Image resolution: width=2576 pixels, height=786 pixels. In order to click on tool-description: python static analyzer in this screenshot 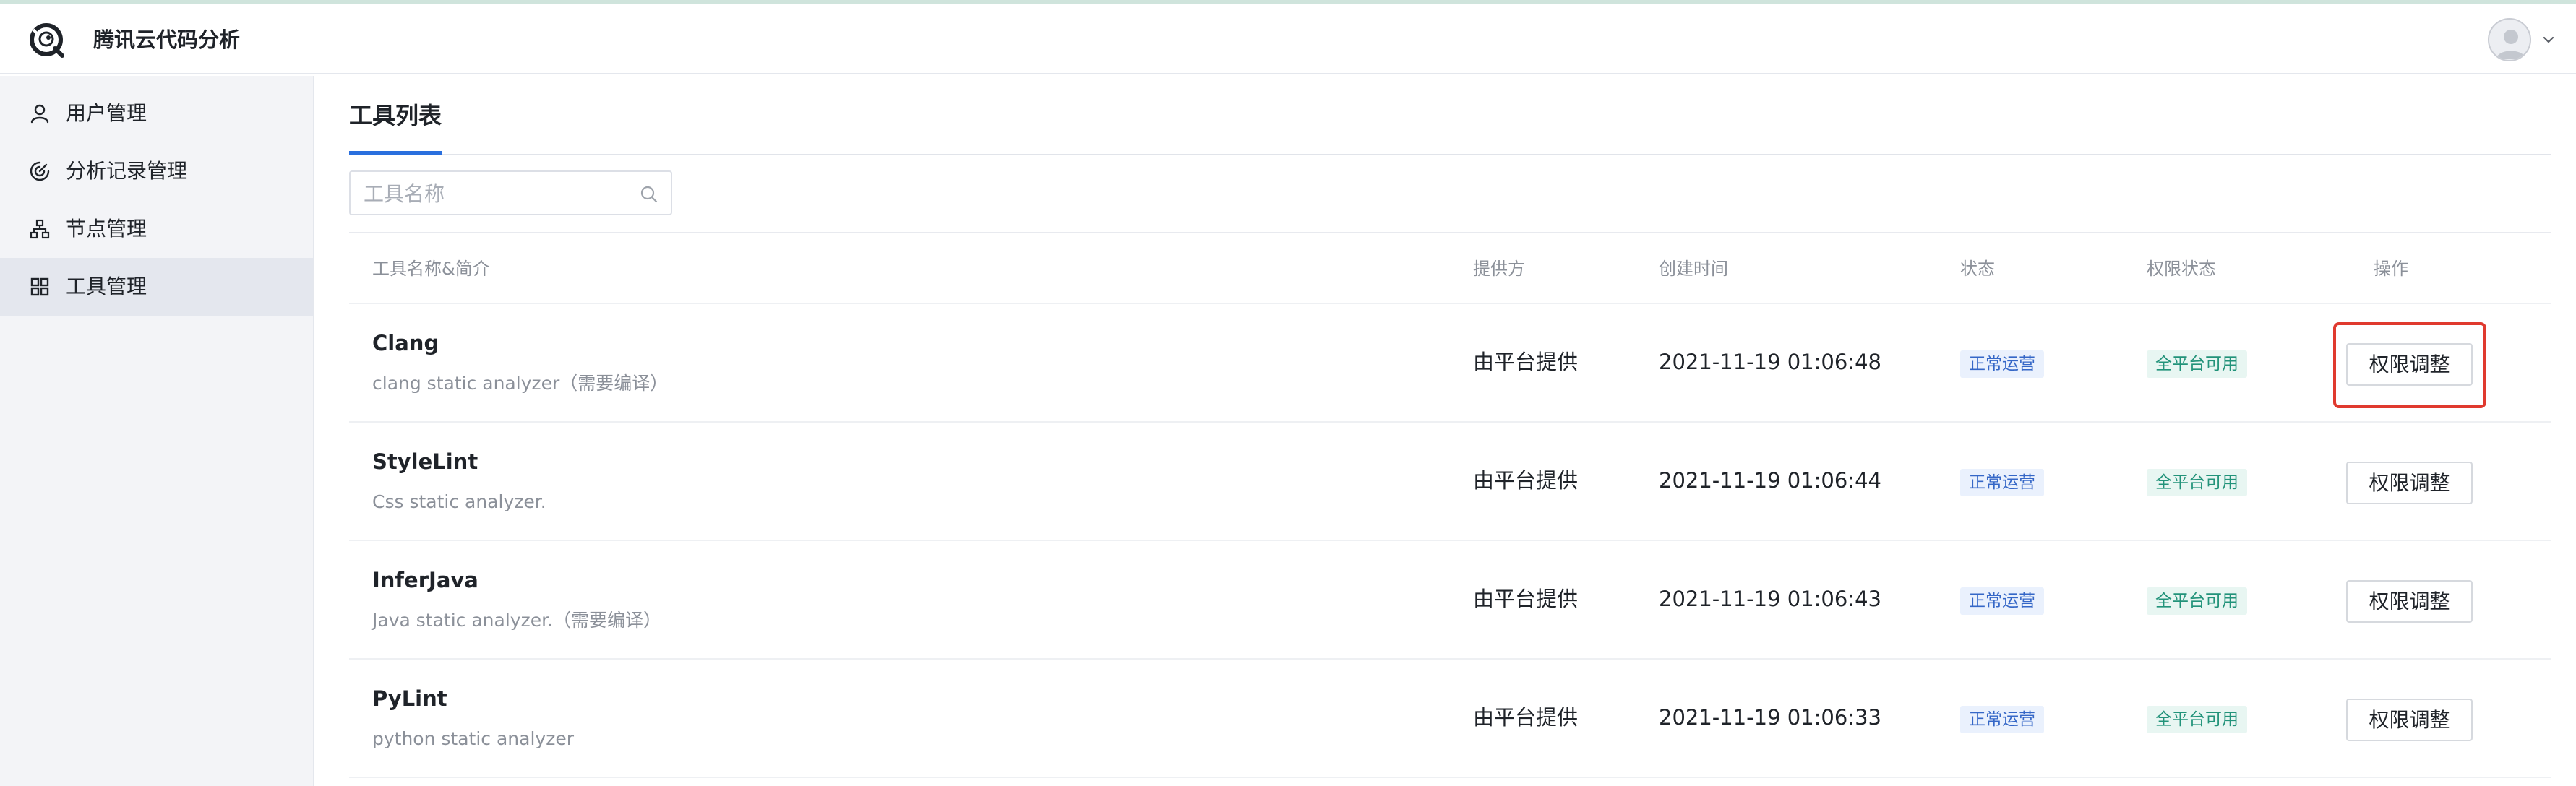, I will do `click(473, 738)`.